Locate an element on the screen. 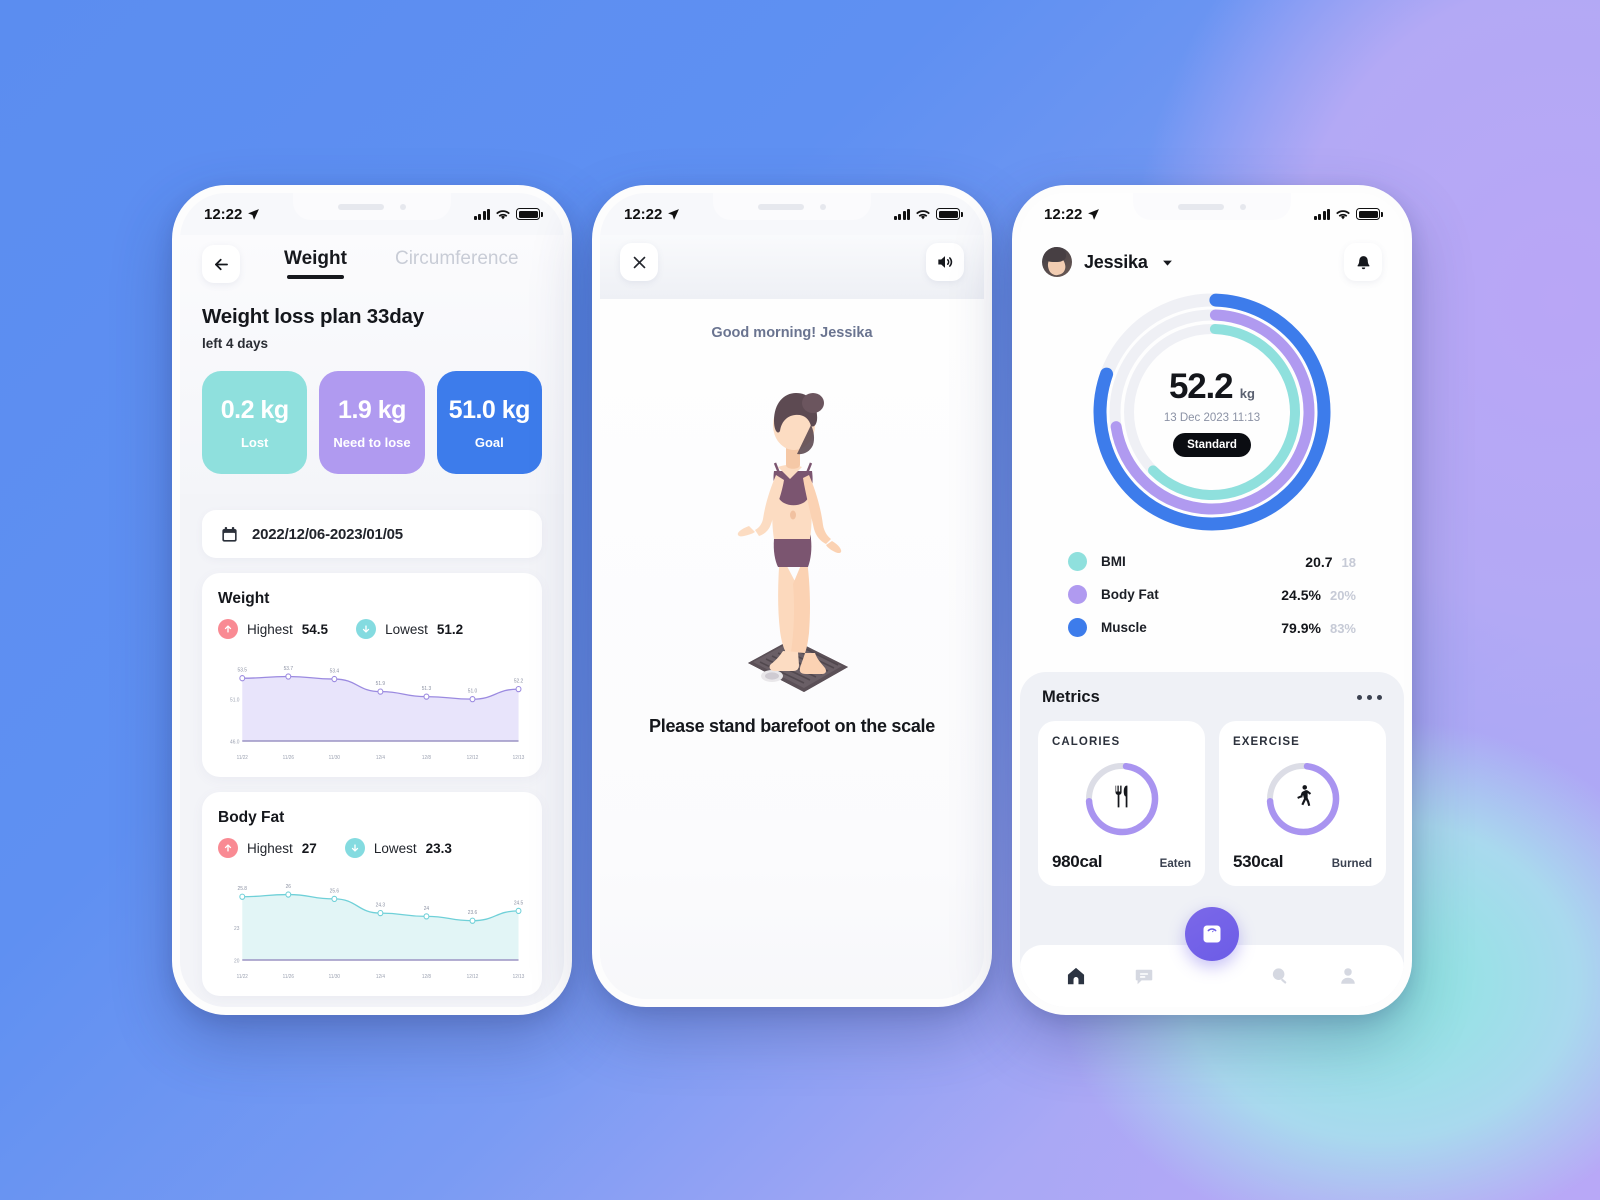 This screenshot has height=1200, width=1600. legend-reference: 18 is located at coordinates (1348, 562).